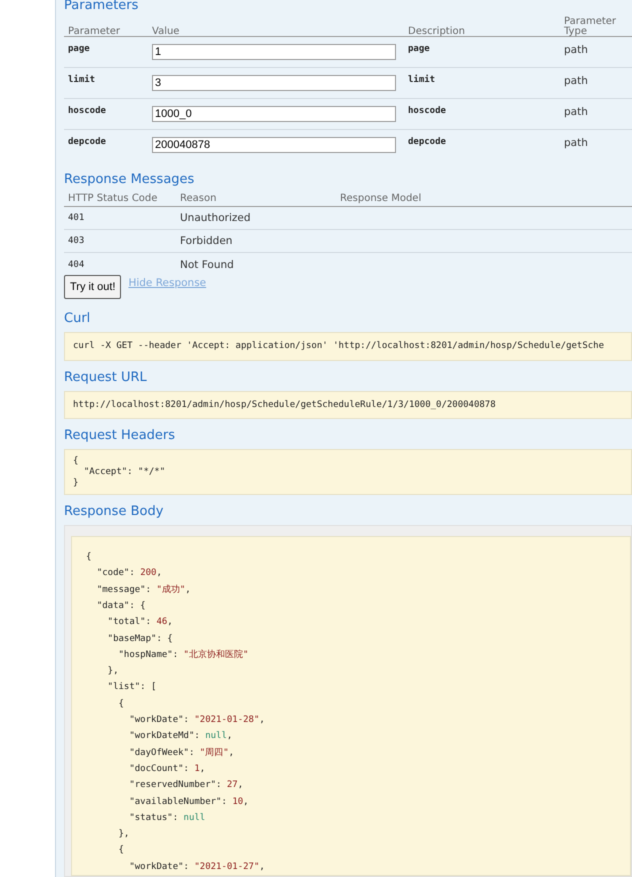  I want to click on status-reason: Not Found, so click(207, 264).